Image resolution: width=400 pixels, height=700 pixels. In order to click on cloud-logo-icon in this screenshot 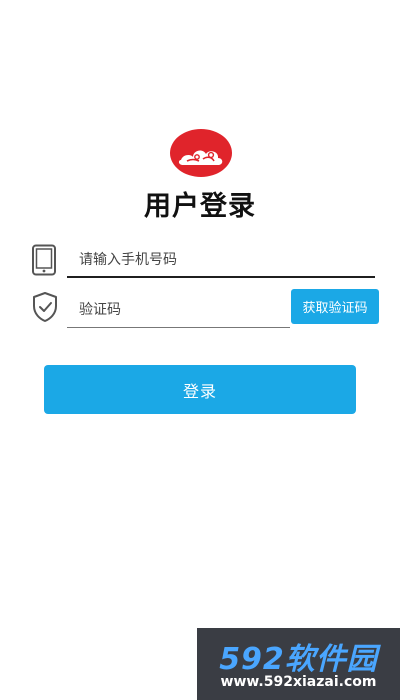, I will do `click(201, 153)`.